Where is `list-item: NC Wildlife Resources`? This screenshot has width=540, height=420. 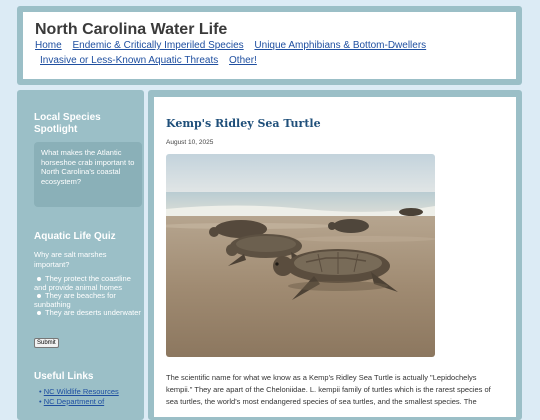
list-item: NC Wildlife Resources is located at coordinates (79, 392).